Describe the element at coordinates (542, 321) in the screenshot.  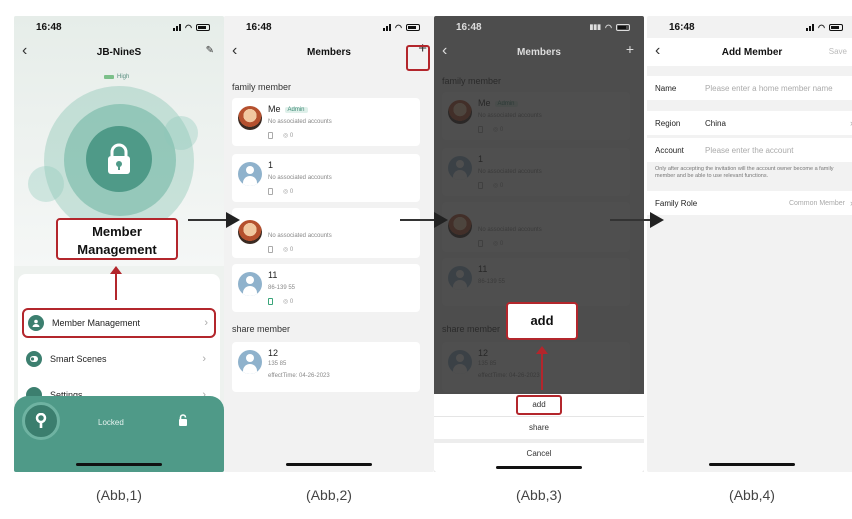
I see `callout-add: add` at that location.